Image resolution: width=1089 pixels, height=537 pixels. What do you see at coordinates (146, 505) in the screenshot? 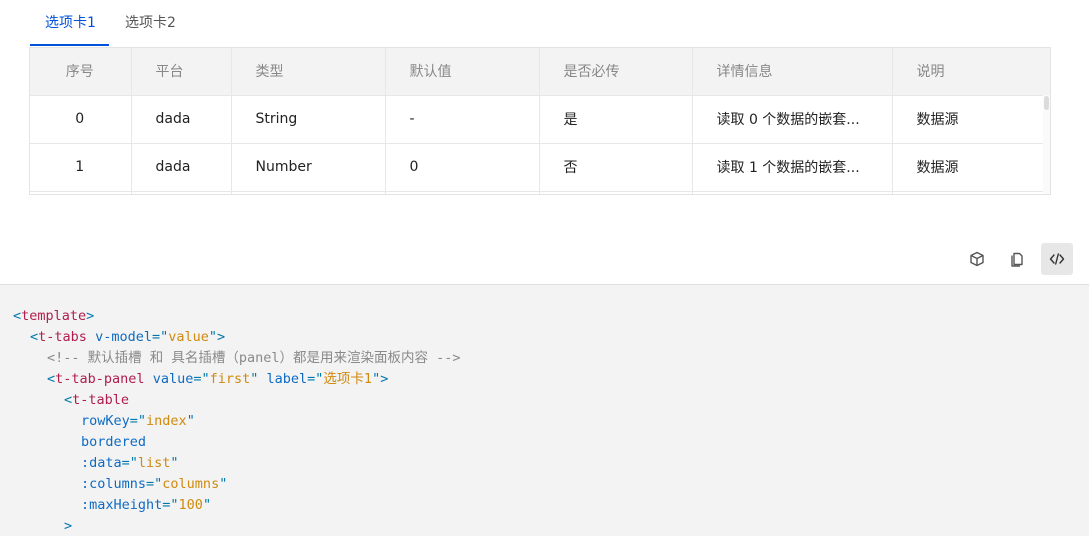
I see `code-line: :maxHeight="100"` at bounding box center [146, 505].